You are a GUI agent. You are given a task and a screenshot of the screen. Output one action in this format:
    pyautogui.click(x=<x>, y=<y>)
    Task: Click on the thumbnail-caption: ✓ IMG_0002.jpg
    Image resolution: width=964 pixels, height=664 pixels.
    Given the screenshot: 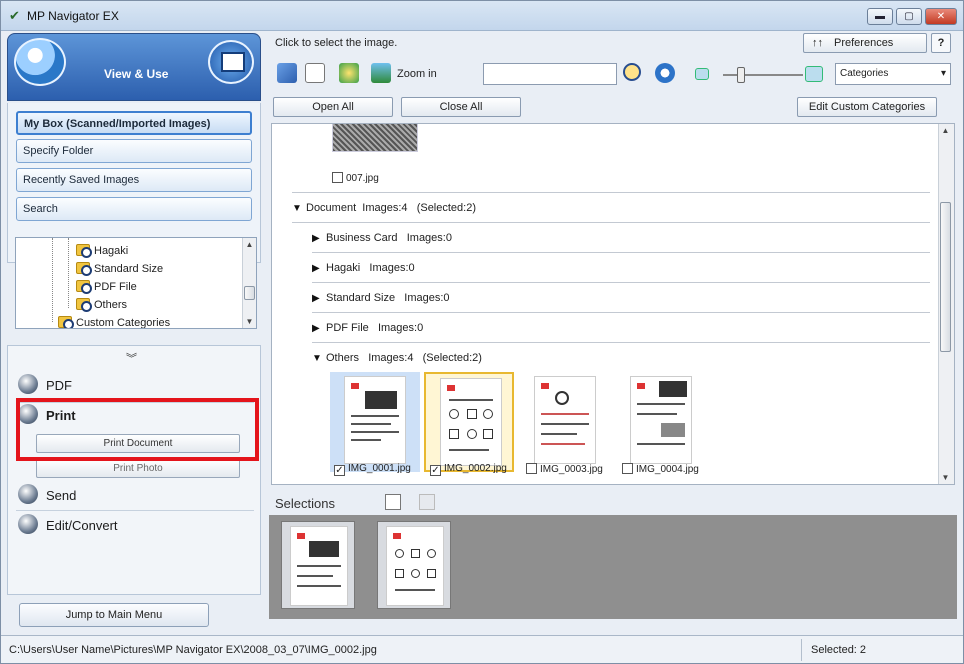 What is the action you would take?
    pyautogui.click(x=468, y=469)
    